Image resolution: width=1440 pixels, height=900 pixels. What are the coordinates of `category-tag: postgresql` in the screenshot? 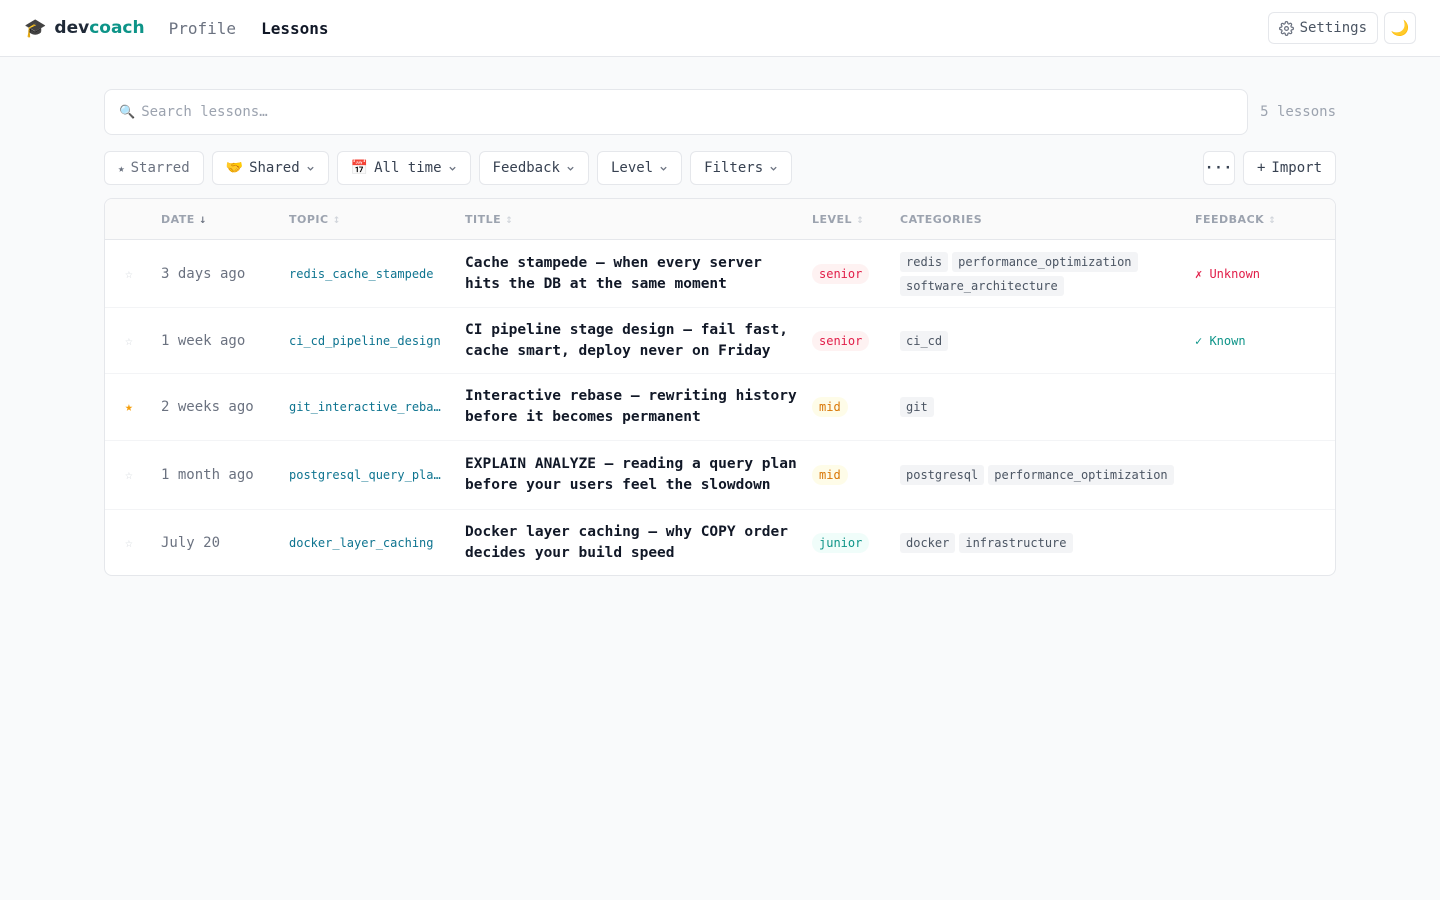 It's located at (942, 475).